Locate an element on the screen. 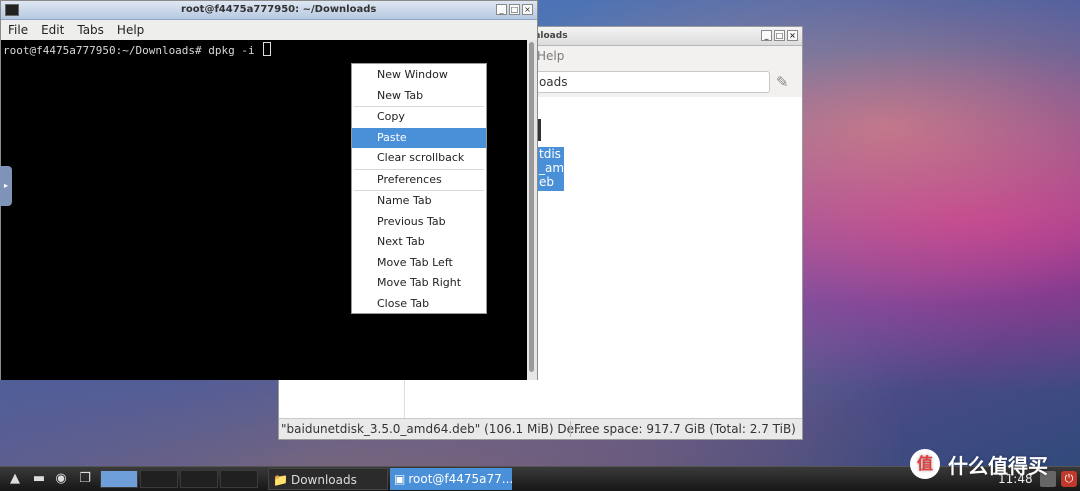 This screenshot has height=491, width=1080. menu-item-clear-scrollback: Clear scrollback is located at coordinates (419, 158).